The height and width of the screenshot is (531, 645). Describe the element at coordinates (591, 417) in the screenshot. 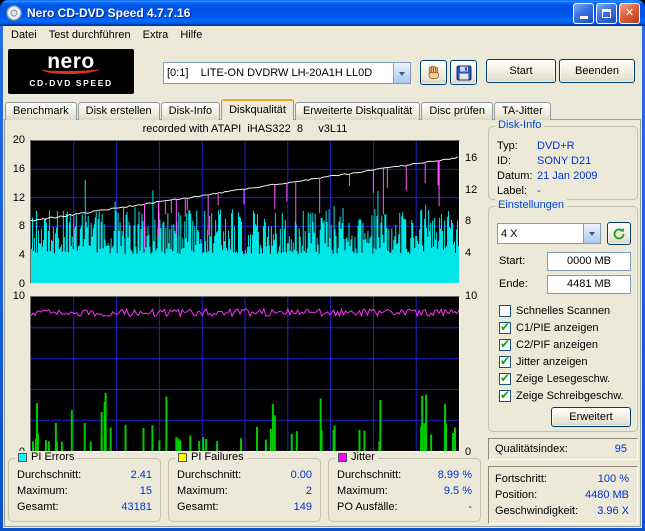

I see `advanced-button: Erweitert` at that location.